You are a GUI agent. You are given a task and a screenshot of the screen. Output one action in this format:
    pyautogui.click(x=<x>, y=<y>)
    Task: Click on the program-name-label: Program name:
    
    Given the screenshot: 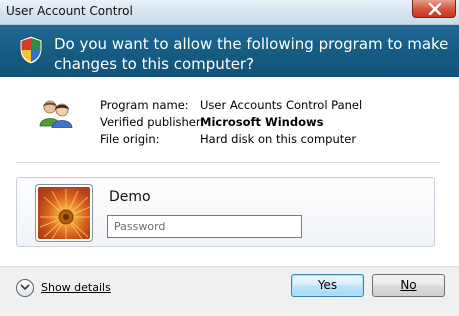 What is the action you would take?
    pyautogui.click(x=144, y=105)
    